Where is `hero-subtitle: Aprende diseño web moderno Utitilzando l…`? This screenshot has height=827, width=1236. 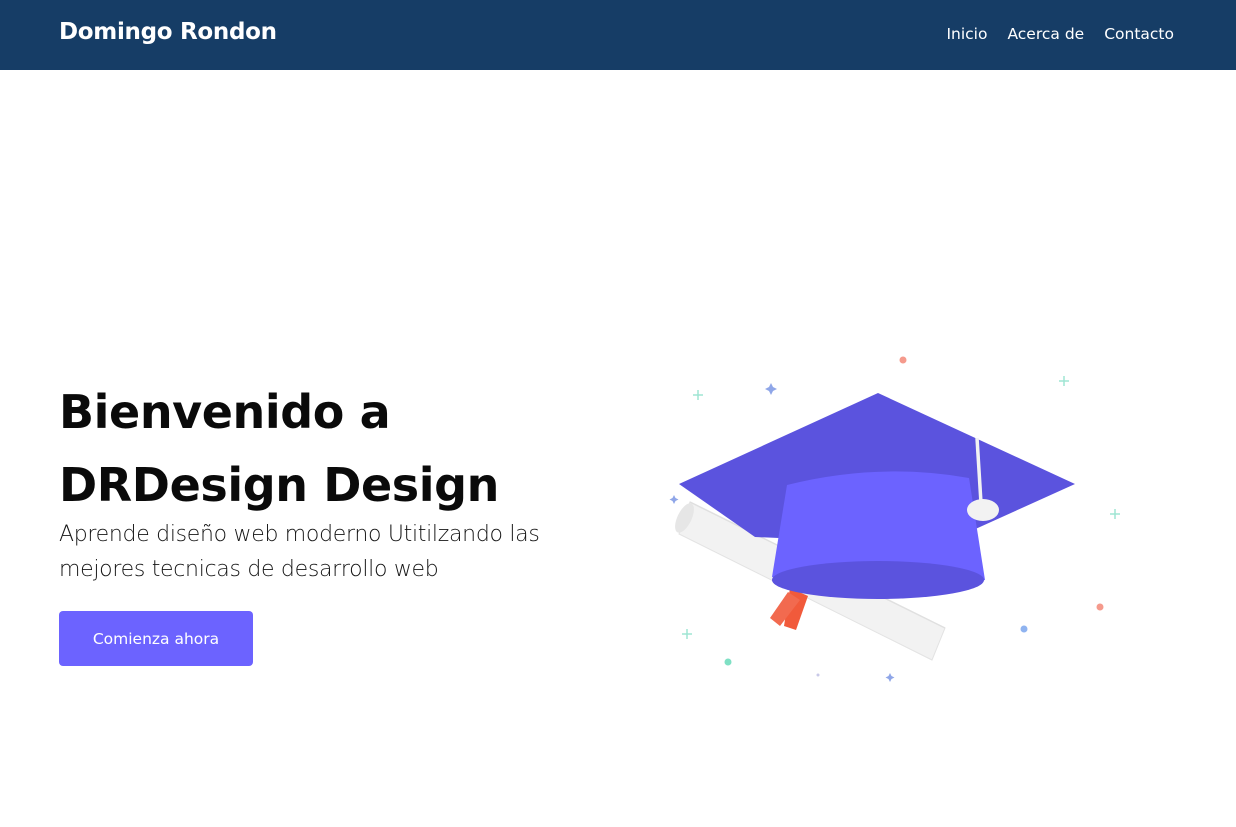
hero-subtitle: Aprende diseño web moderno Utitilzando l… is located at coordinates (299, 552).